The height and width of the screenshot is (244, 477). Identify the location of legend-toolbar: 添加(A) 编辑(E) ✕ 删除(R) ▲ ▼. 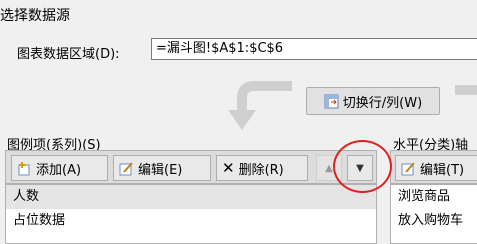
(191, 167).